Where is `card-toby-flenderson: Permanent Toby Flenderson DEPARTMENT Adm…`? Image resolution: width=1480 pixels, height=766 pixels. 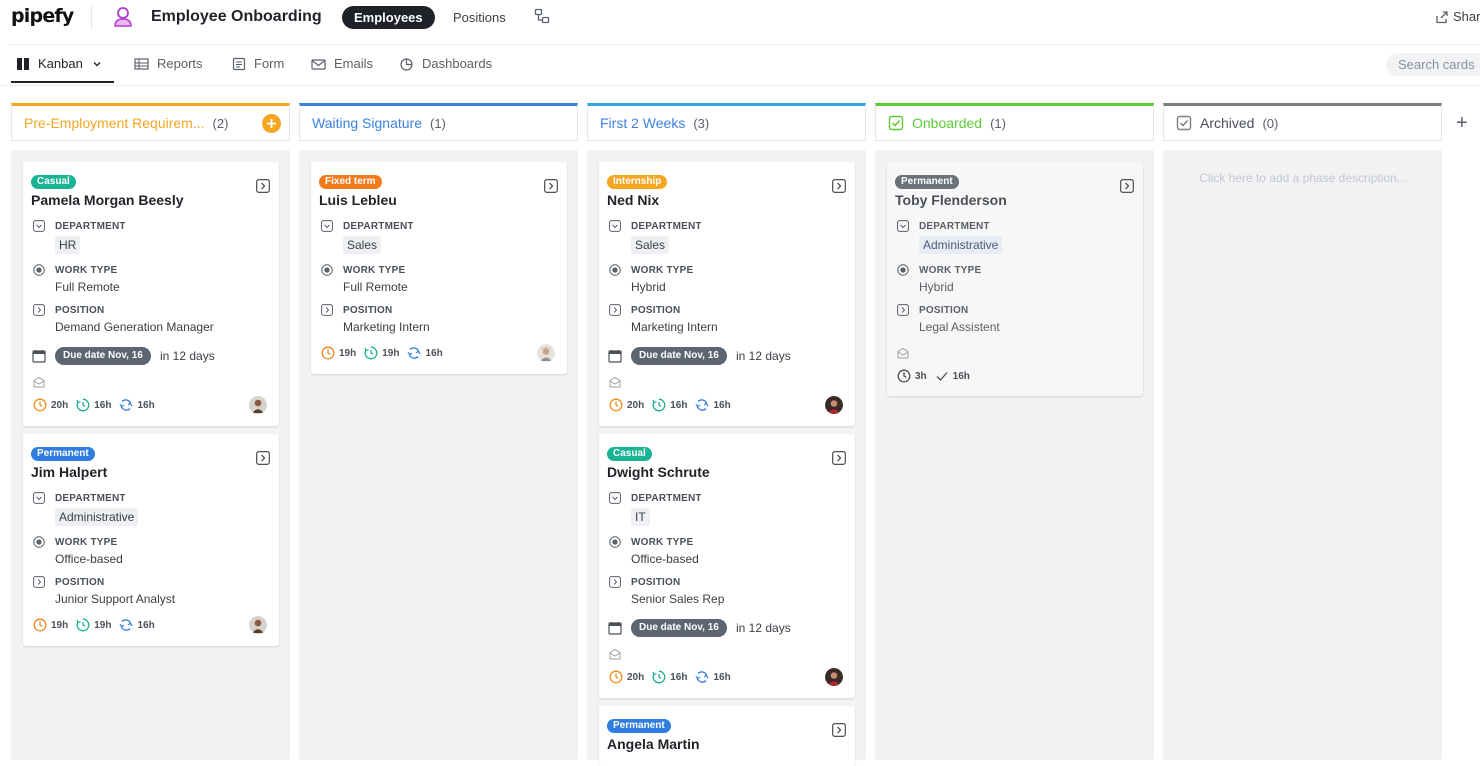
card-toby-flenderson: Permanent Toby Flenderson DEPARTMENT Adm… is located at coordinates (1015, 279).